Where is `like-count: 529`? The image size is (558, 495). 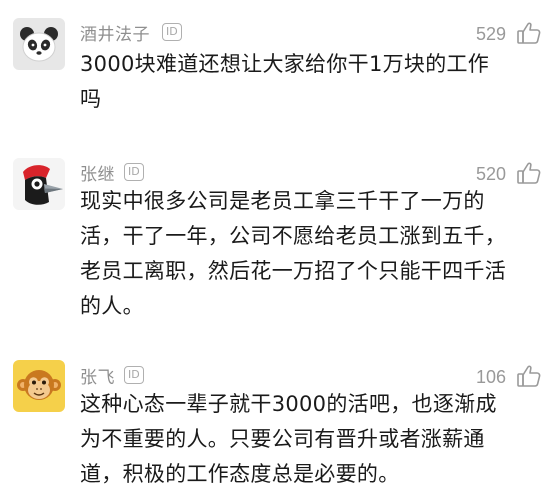 like-count: 529 is located at coordinates (490, 34).